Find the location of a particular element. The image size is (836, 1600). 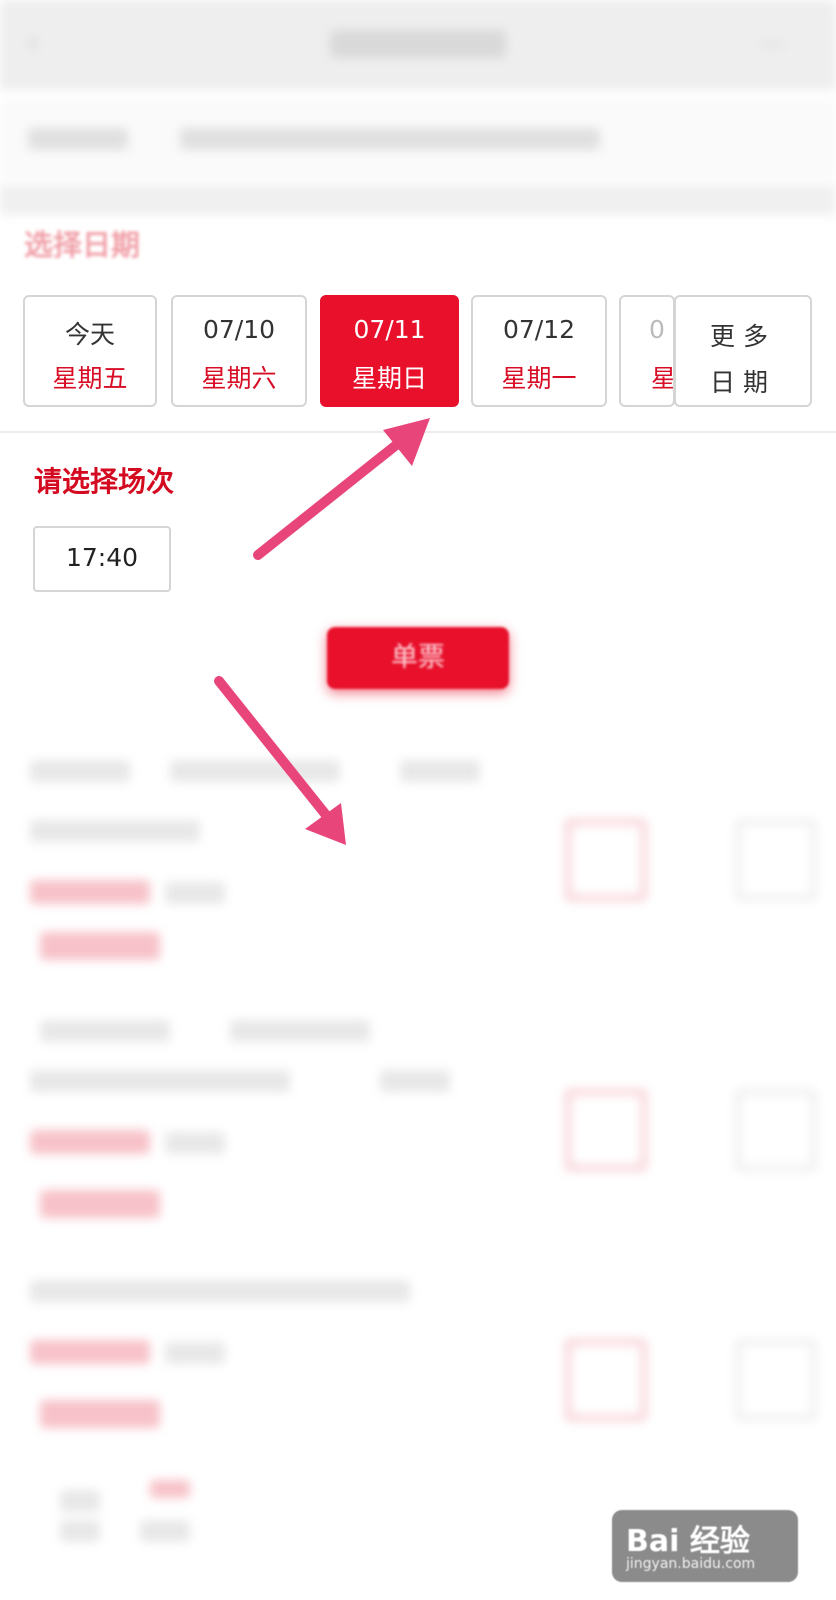

watermark-logo: Bai 经验 is located at coordinates (688, 1541).